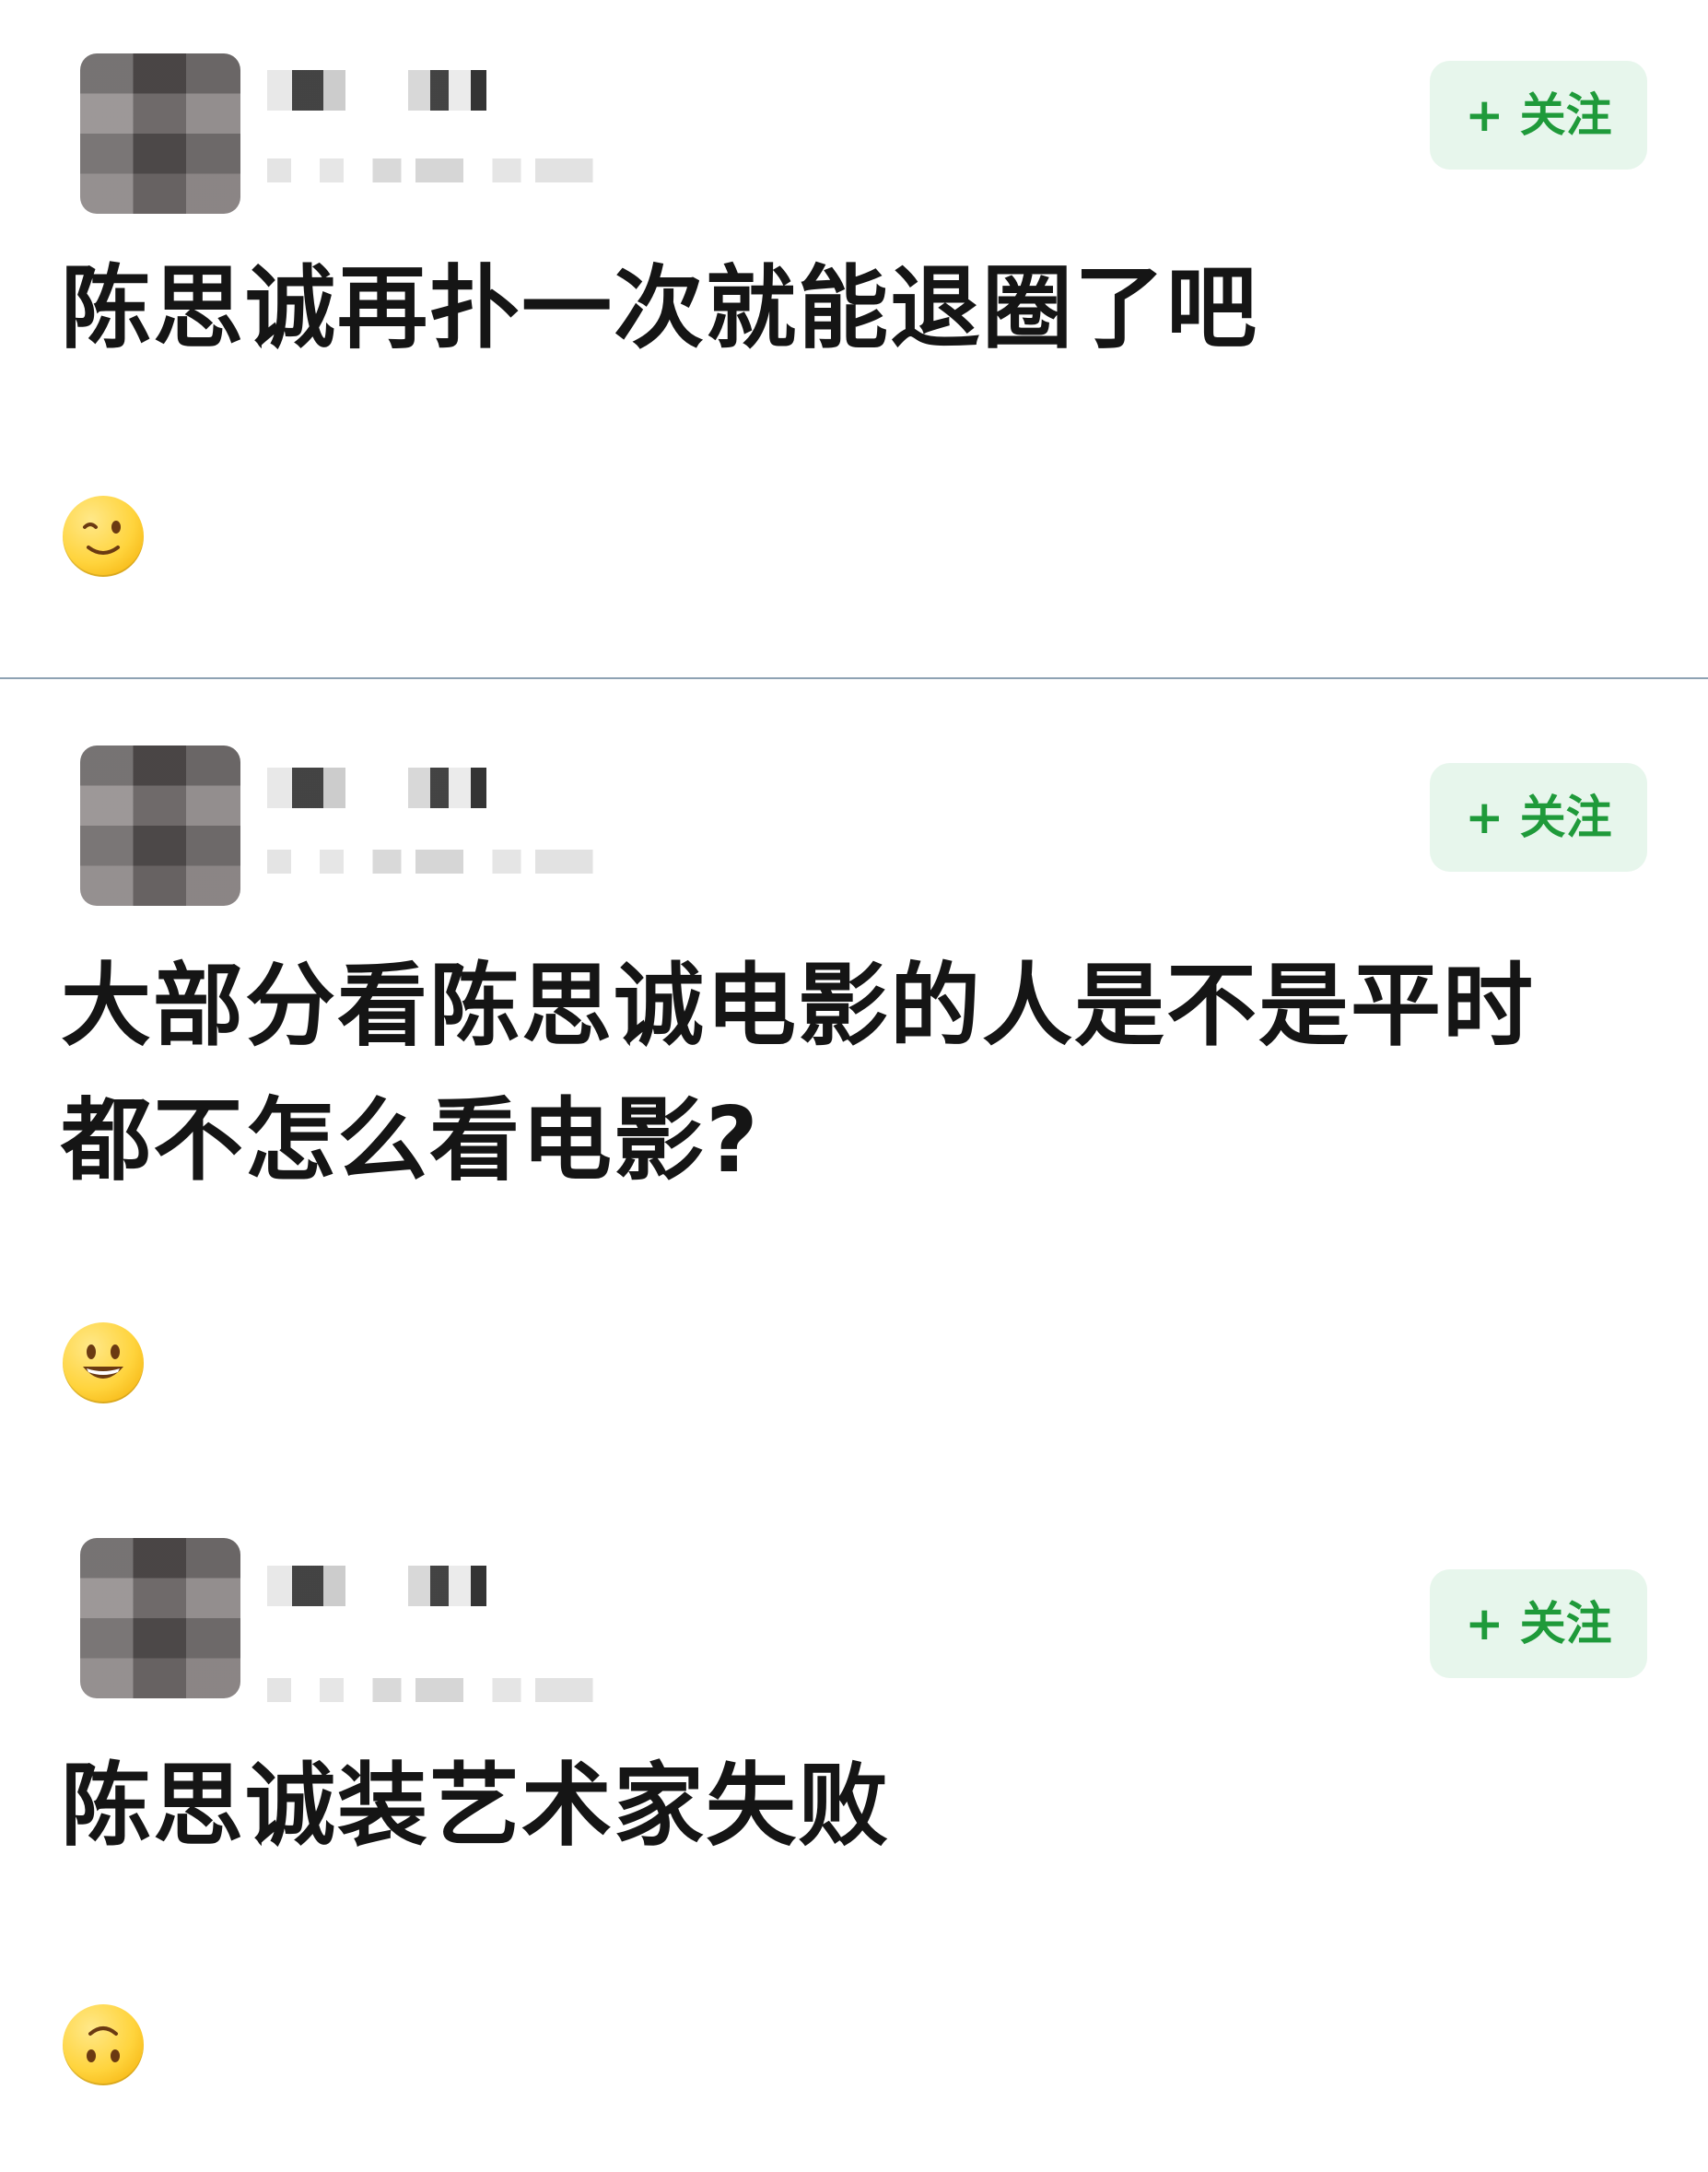 This screenshot has width=1708, height=2172. I want to click on post-text: 陈思诚装艺术家失败, so click(476, 1806).